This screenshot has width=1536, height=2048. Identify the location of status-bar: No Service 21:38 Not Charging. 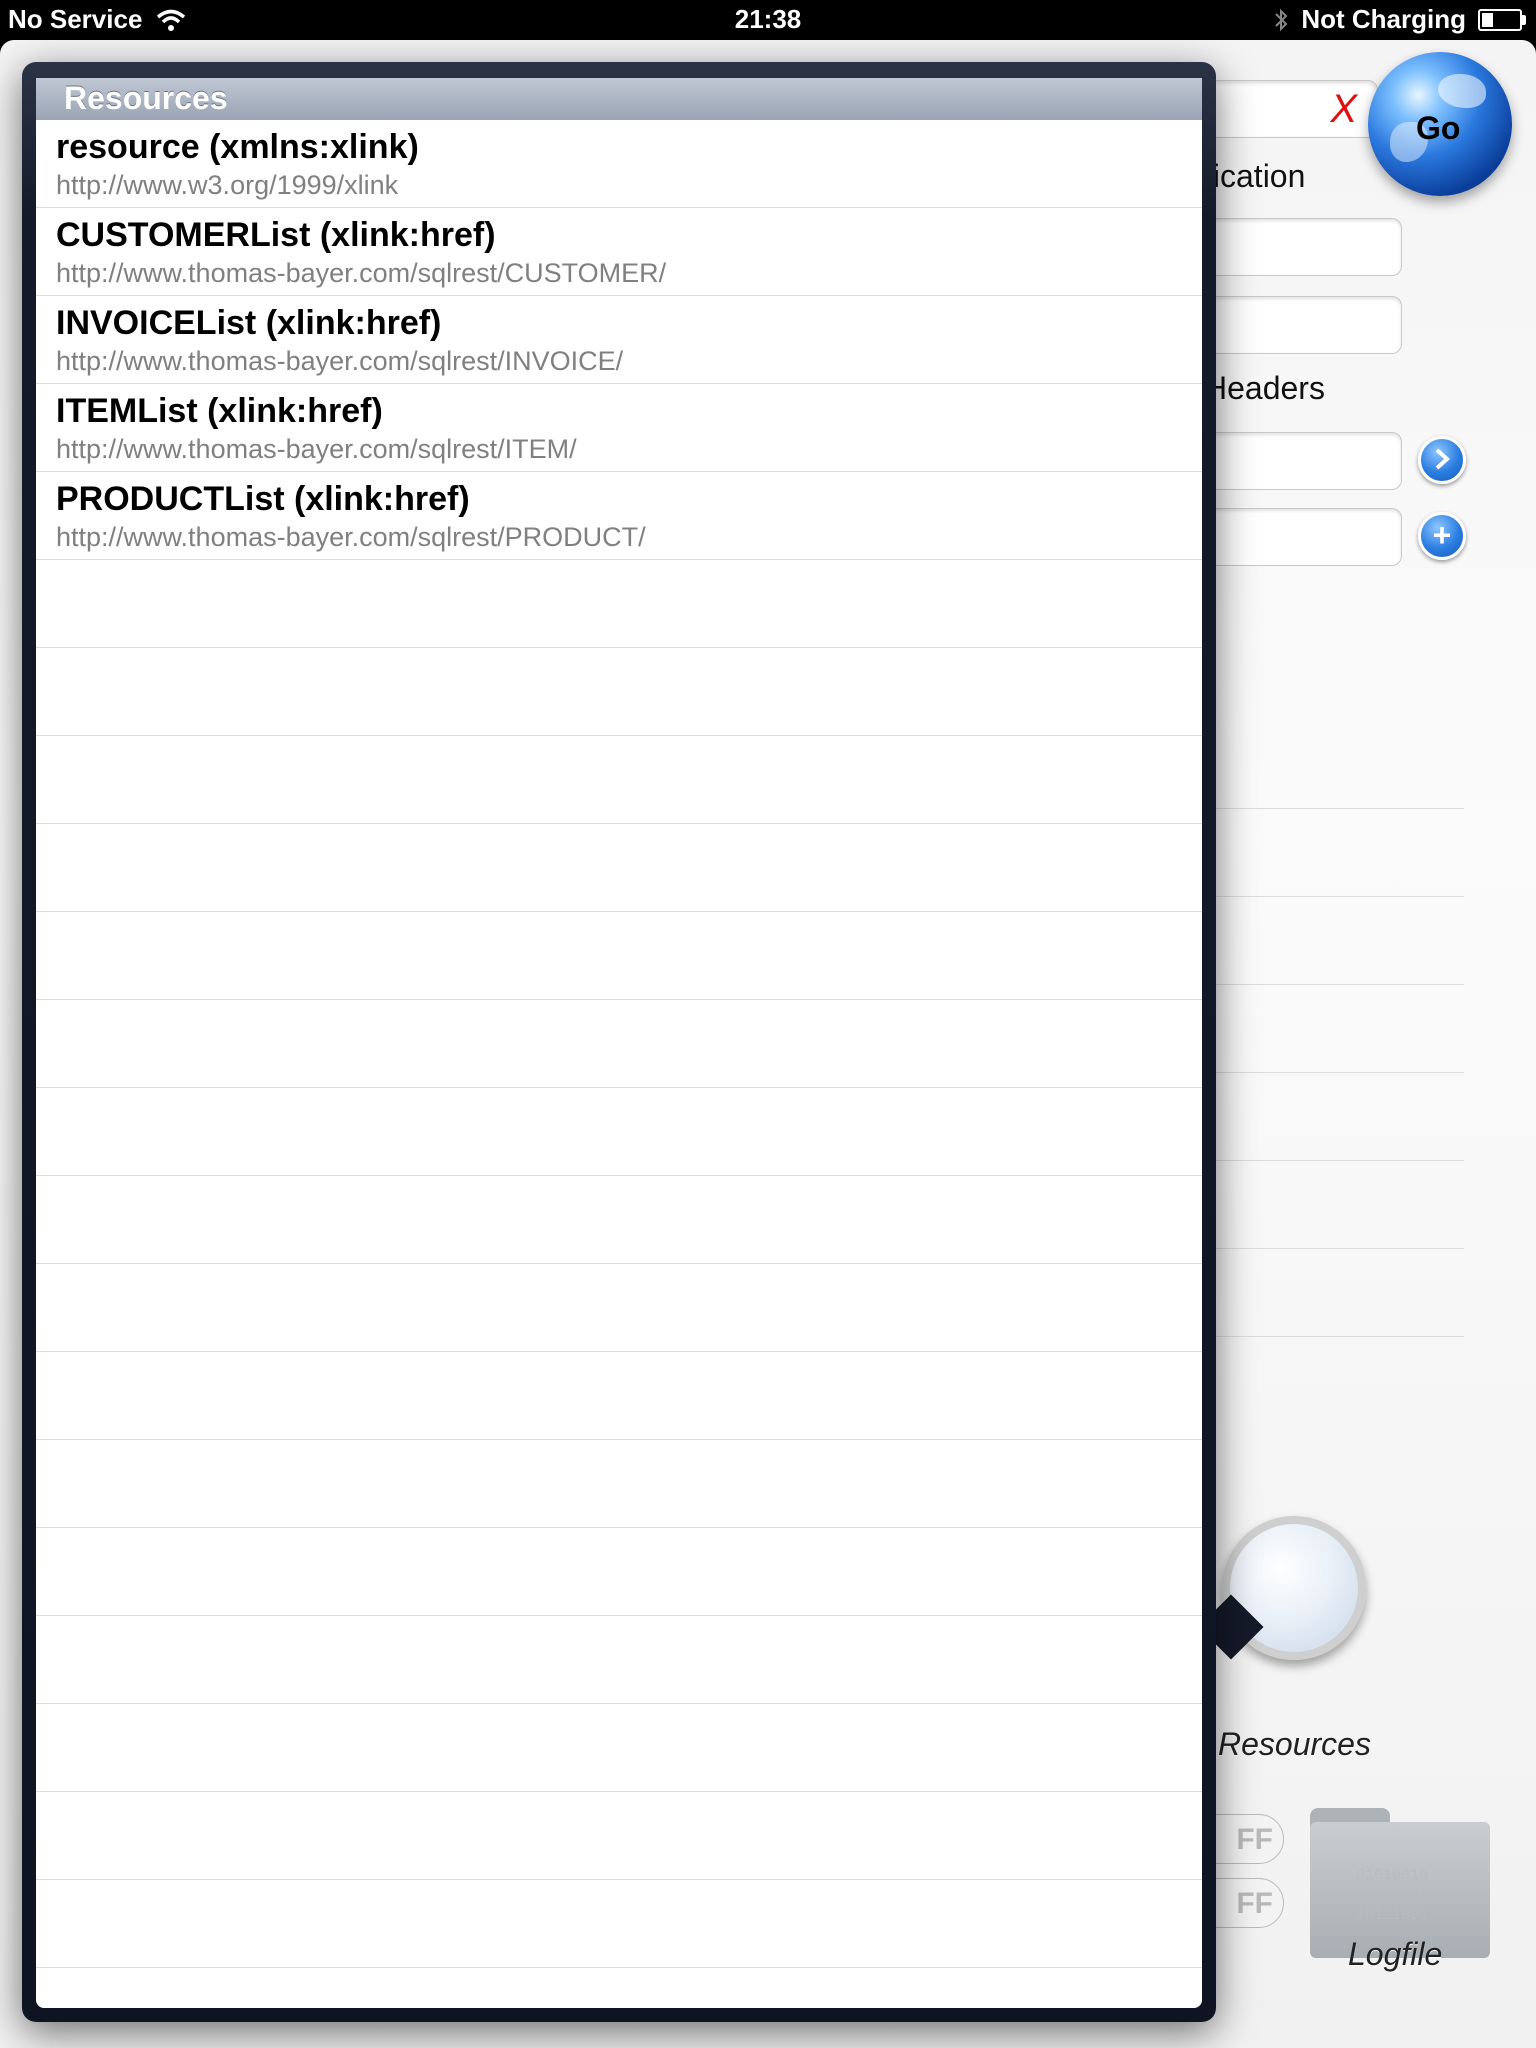
(768, 20).